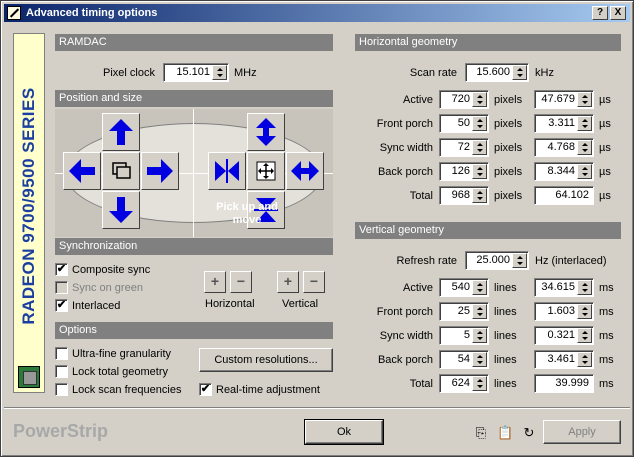 This screenshot has height=457, width=634. I want to click on hgeo-us-value: 3.311, so click(561, 123).